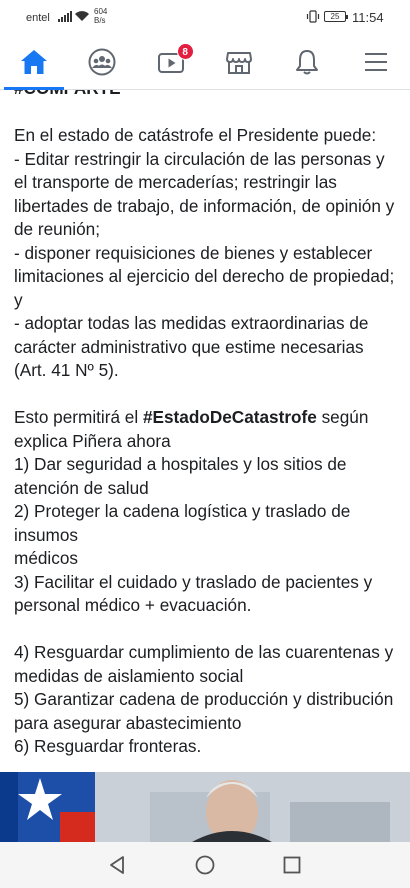  I want to click on nav-tab-notifications, so click(307, 61).